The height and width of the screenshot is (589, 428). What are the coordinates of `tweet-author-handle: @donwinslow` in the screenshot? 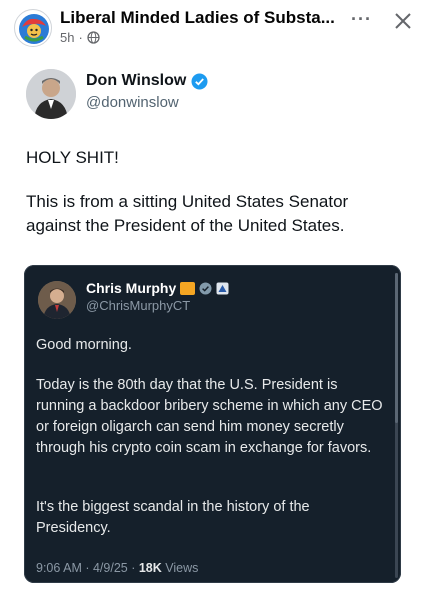 It's located at (132, 102).